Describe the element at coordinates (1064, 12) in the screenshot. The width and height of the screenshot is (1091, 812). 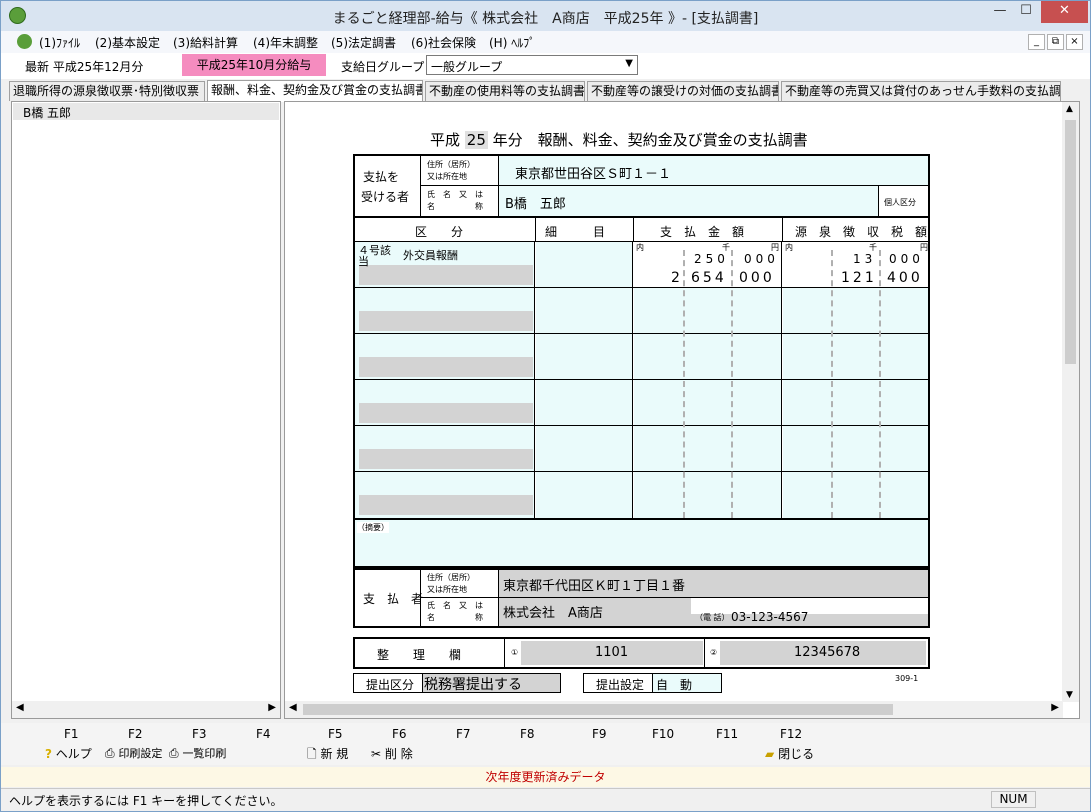
I see `close-button: ✕` at that location.